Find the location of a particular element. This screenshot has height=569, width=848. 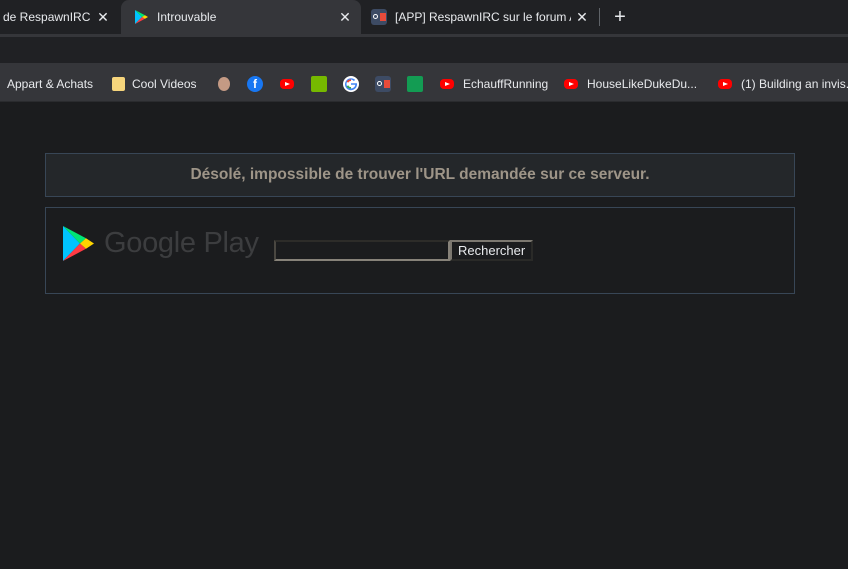

bnp-icon is located at coordinates (415, 84).